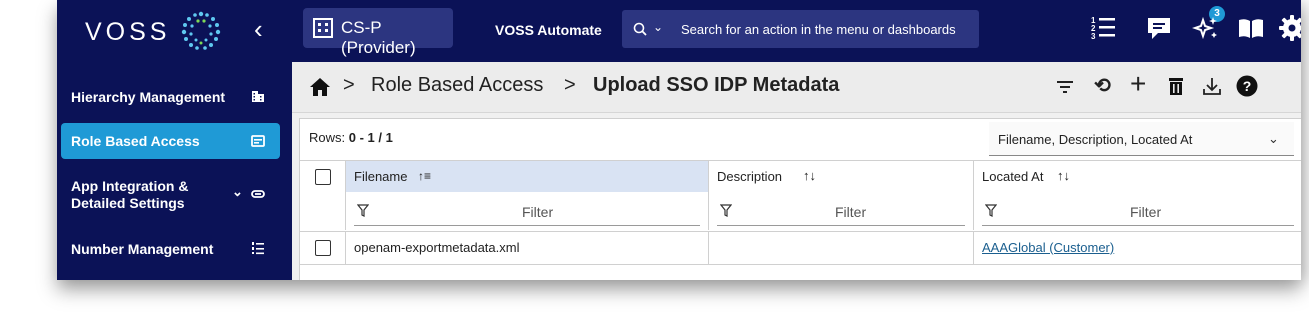 Image resolution: width=1309 pixels, height=331 pixels. Describe the element at coordinates (1176, 86) in the screenshot. I see `delete-icon` at that location.